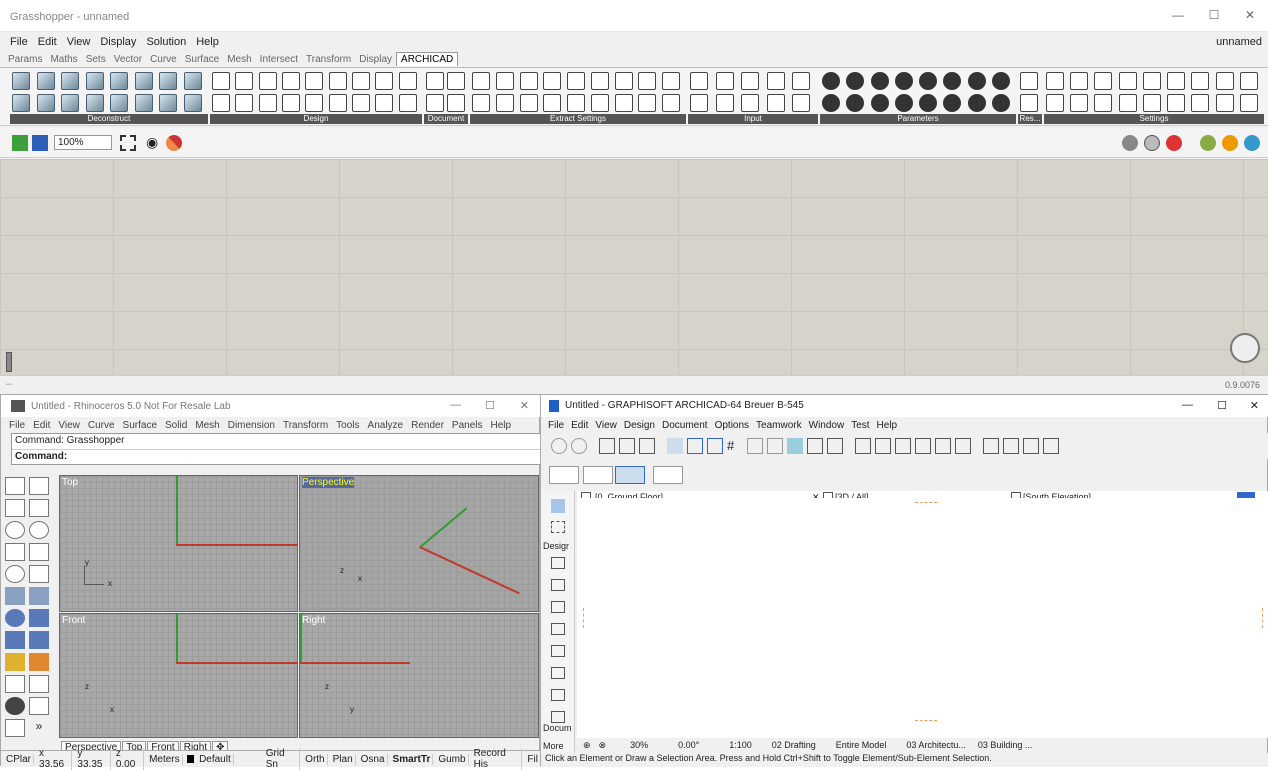  What do you see at coordinates (903, 446) in the screenshot?
I see `intersect-icon` at bounding box center [903, 446].